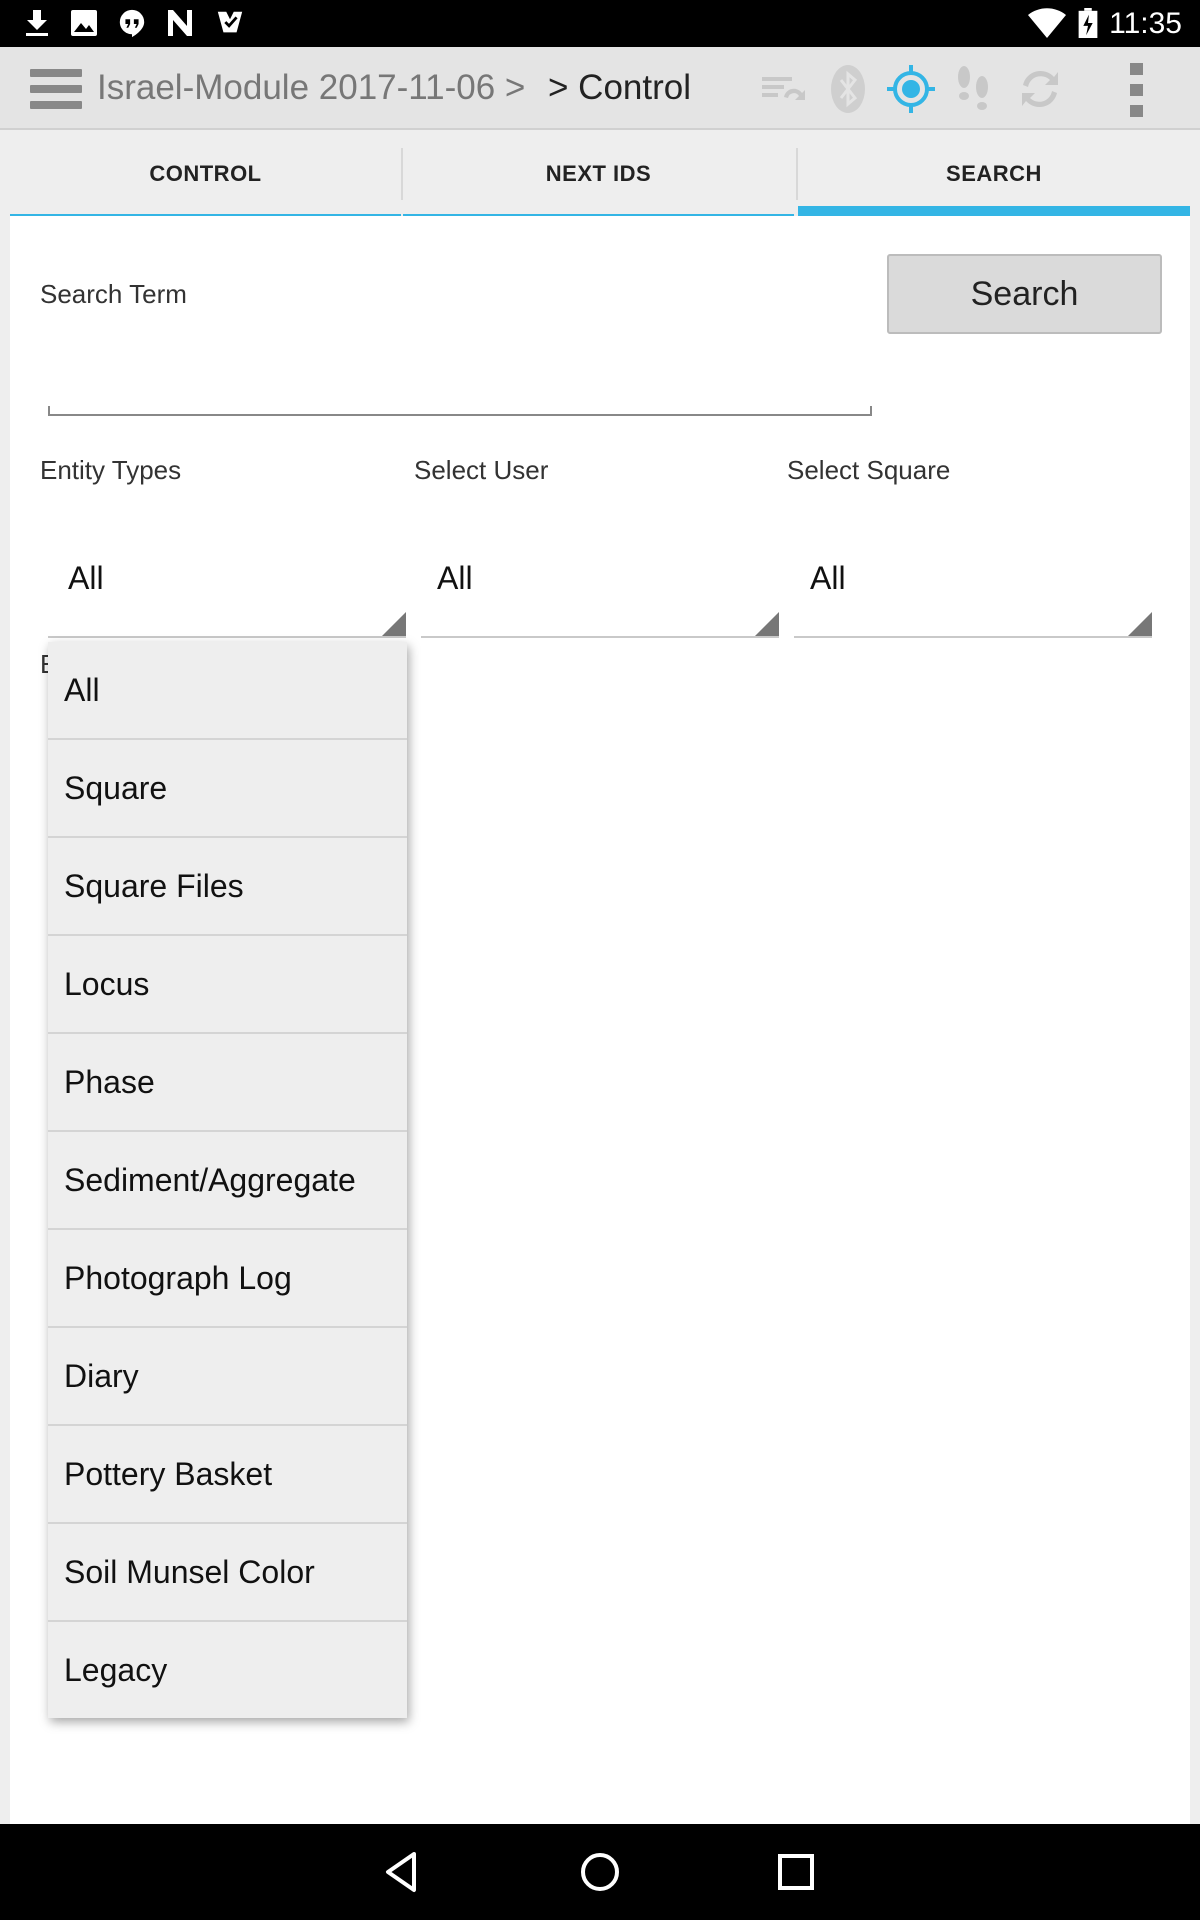 This screenshot has width=1200, height=1920. Describe the element at coordinates (1136, 90) in the screenshot. I see `overflow-menu-icon` at that location.